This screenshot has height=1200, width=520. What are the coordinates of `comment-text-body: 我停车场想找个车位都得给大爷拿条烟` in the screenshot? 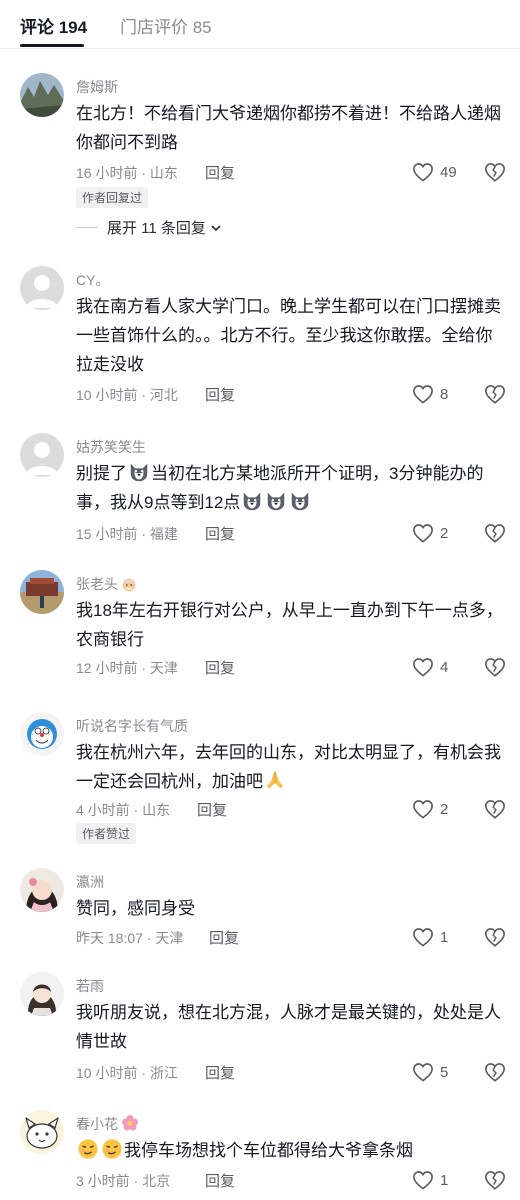 It's located at (268, 1150).